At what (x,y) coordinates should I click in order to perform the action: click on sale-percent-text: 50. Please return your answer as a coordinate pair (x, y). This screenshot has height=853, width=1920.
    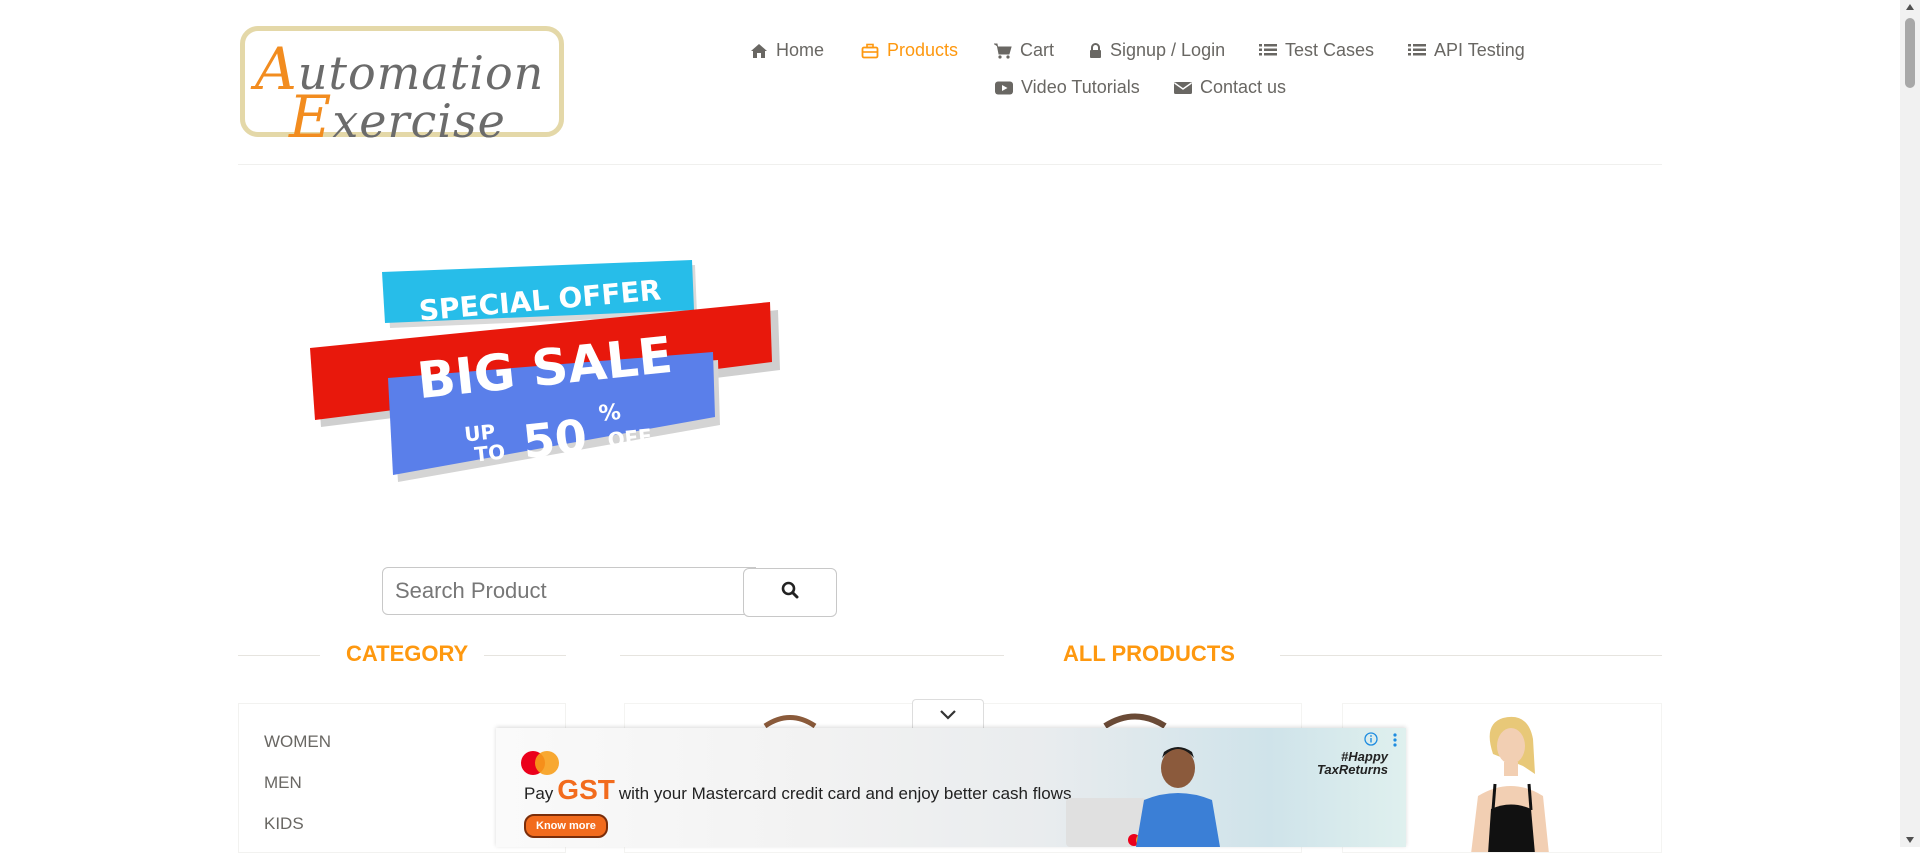
    Looking at the image, I should click on (554, 439).